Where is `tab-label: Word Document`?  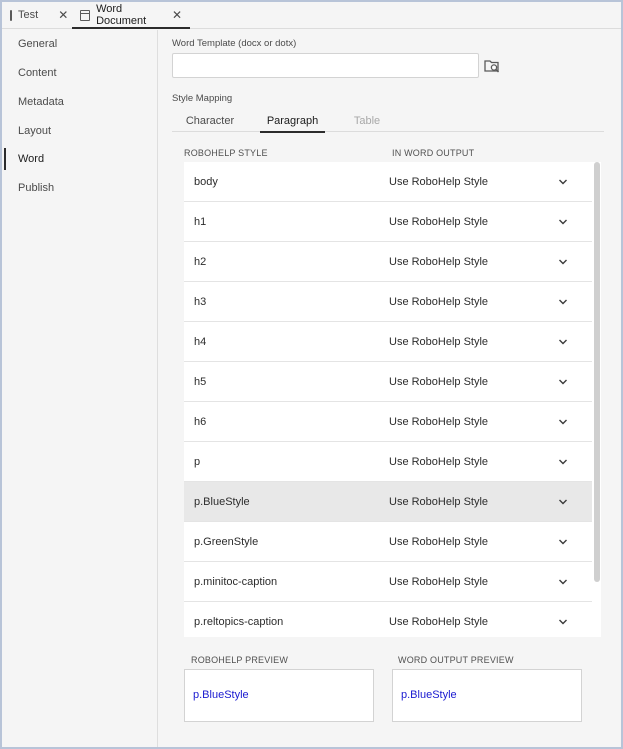 tab-label: Word Document is located at coordinates (121, 15).